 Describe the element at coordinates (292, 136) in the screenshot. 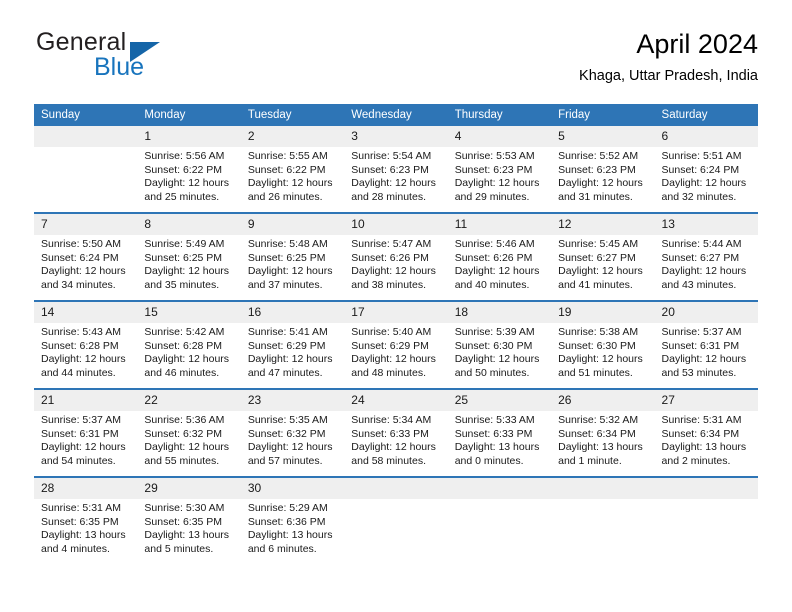

I see `day-number: 2` at that location.